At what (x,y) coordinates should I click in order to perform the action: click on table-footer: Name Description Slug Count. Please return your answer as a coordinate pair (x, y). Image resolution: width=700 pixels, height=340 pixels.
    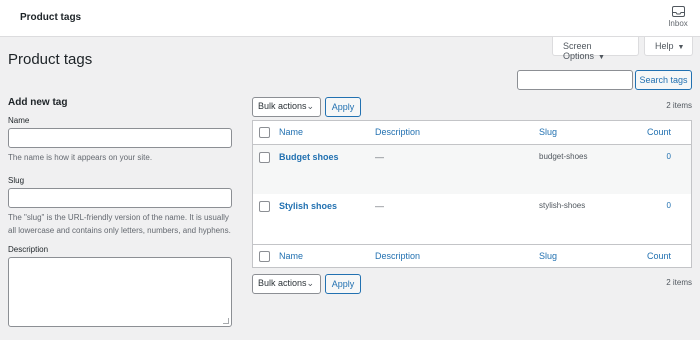
    Looking at the image, I should click on (472, 256).